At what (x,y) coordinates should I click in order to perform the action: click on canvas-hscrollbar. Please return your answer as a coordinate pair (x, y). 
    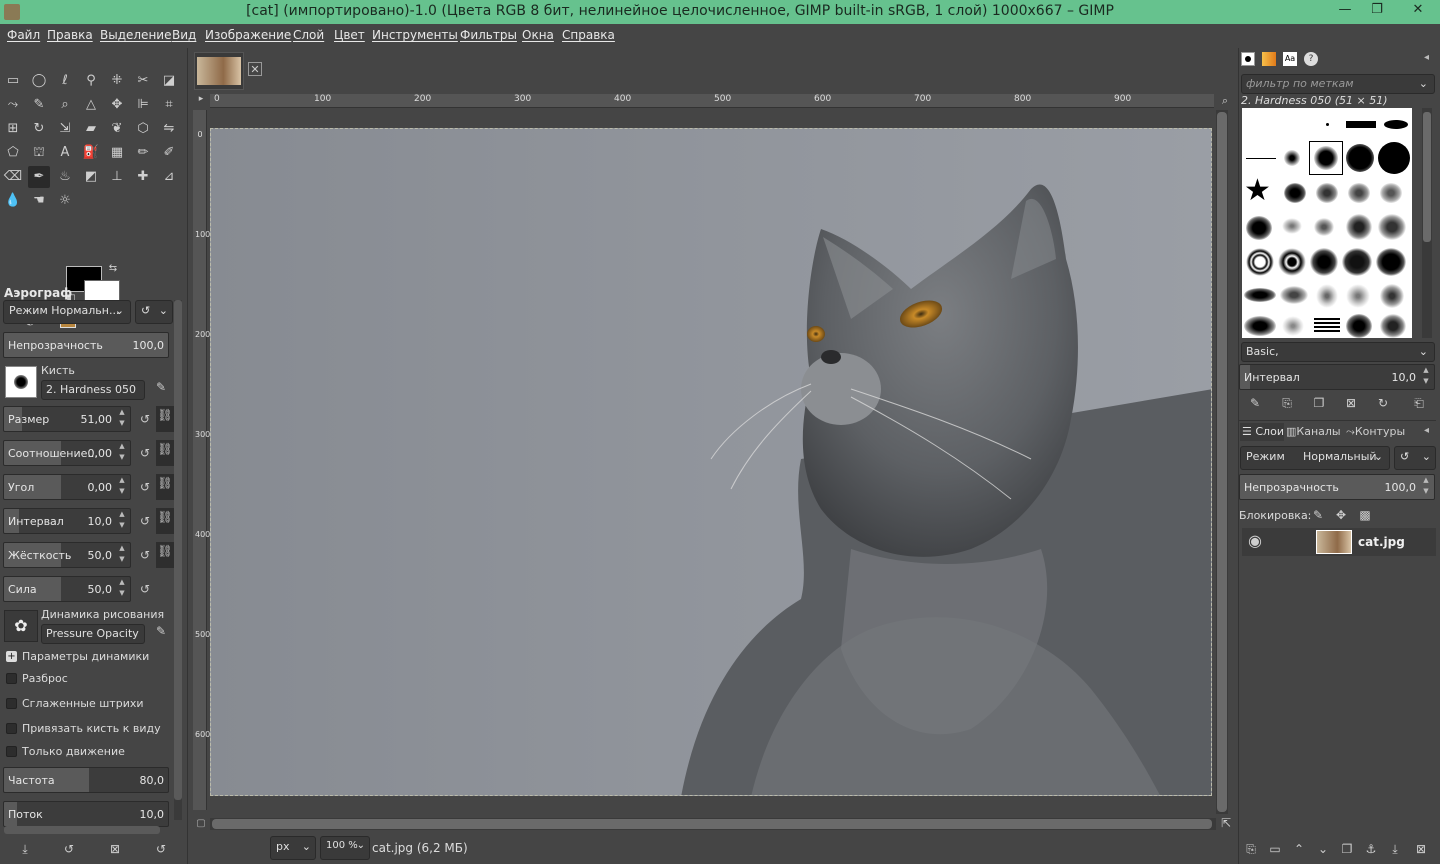
    Looking at the image, I should click on (713, 824).